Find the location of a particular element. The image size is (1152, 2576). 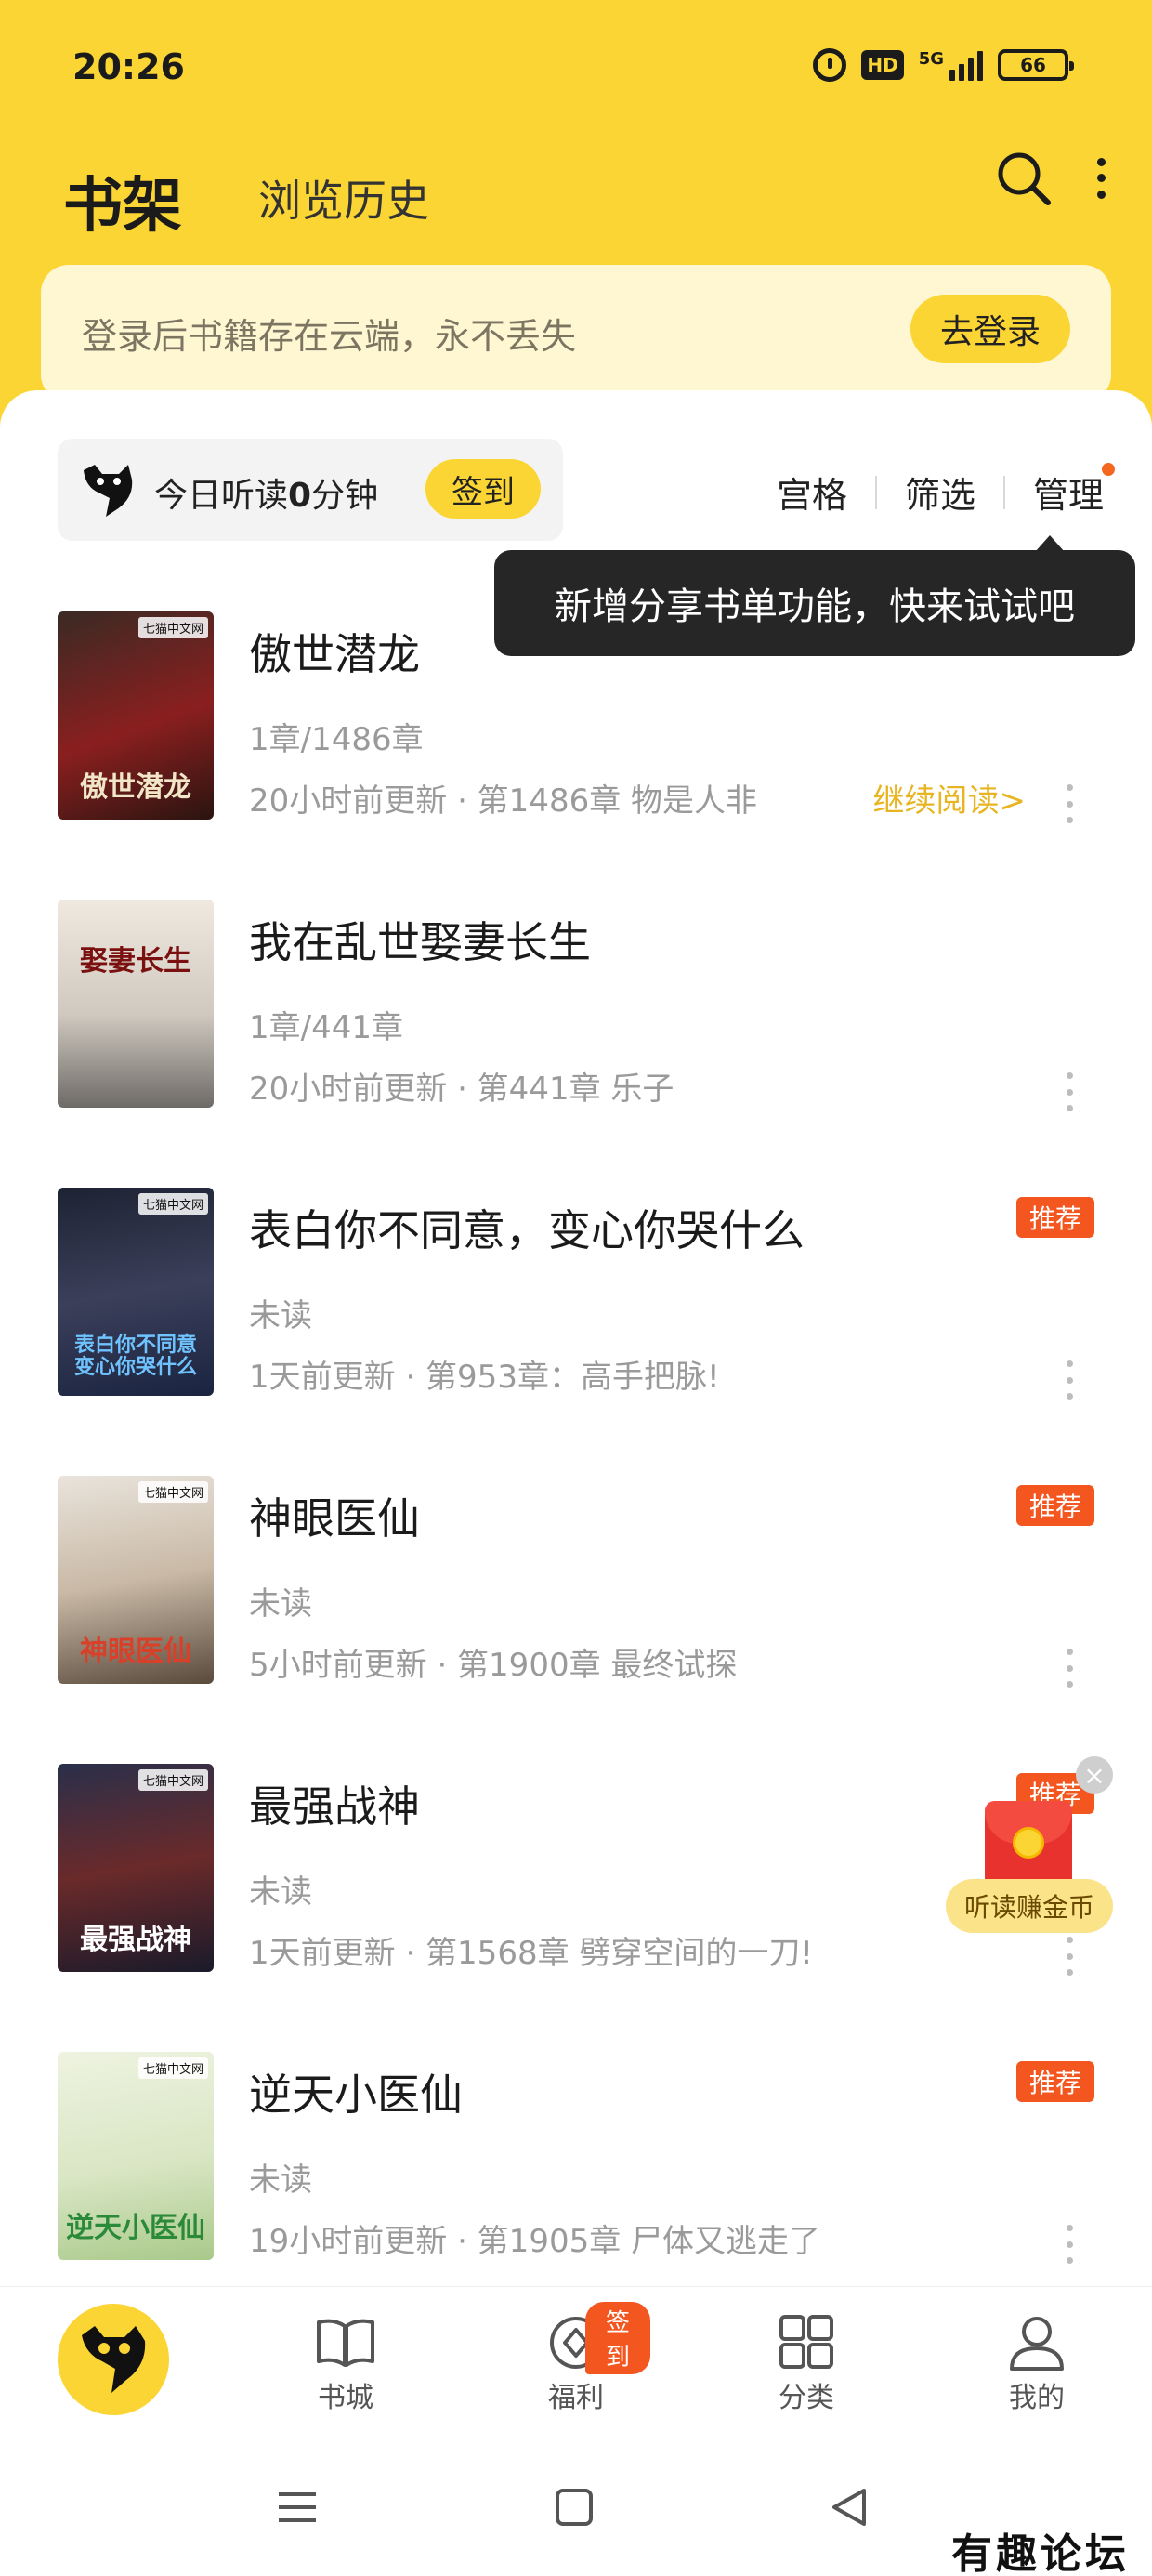

filter-button: 筛选 is located at coordinates (940, 492).